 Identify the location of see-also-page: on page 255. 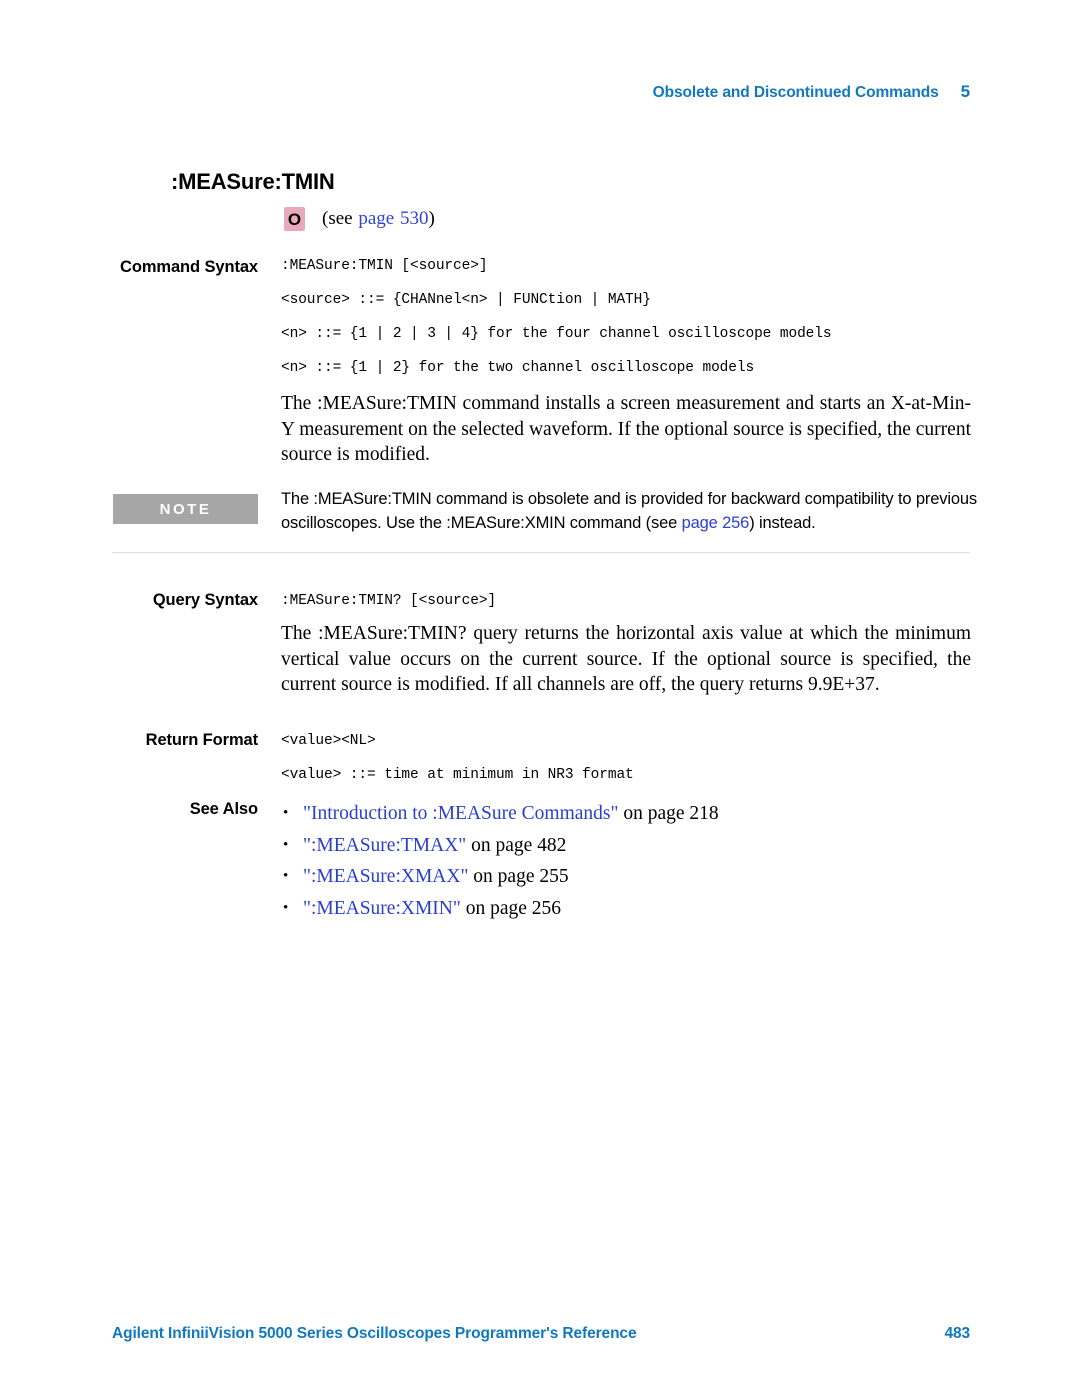
(521, 876).